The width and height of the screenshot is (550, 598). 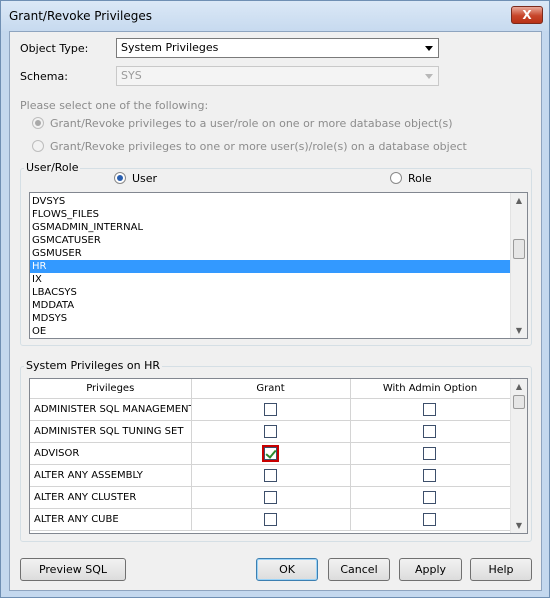 What do you see at coordinates (73, 569) in the screenshot?
I see `preview-sql-button: Preview SQL` at bounding box center [73, 569].